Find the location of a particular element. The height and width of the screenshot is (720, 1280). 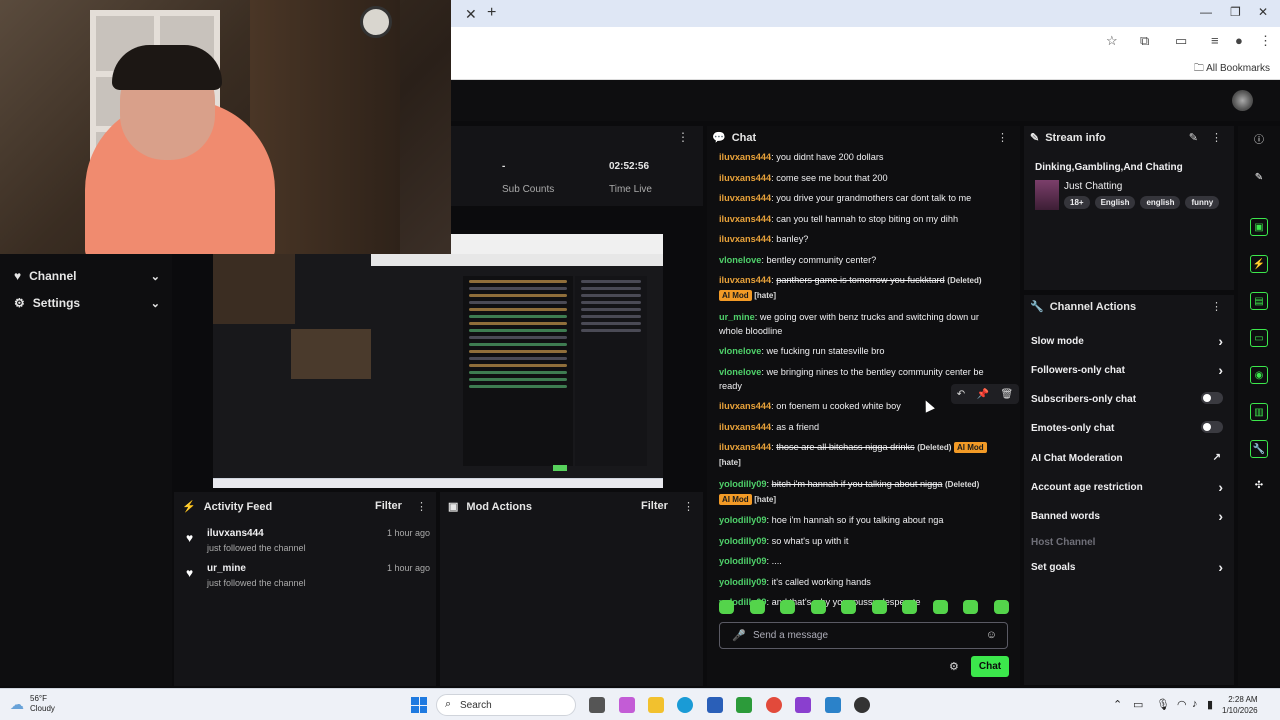

restore-icon: ❐ is located at coordinates (1235, 12).